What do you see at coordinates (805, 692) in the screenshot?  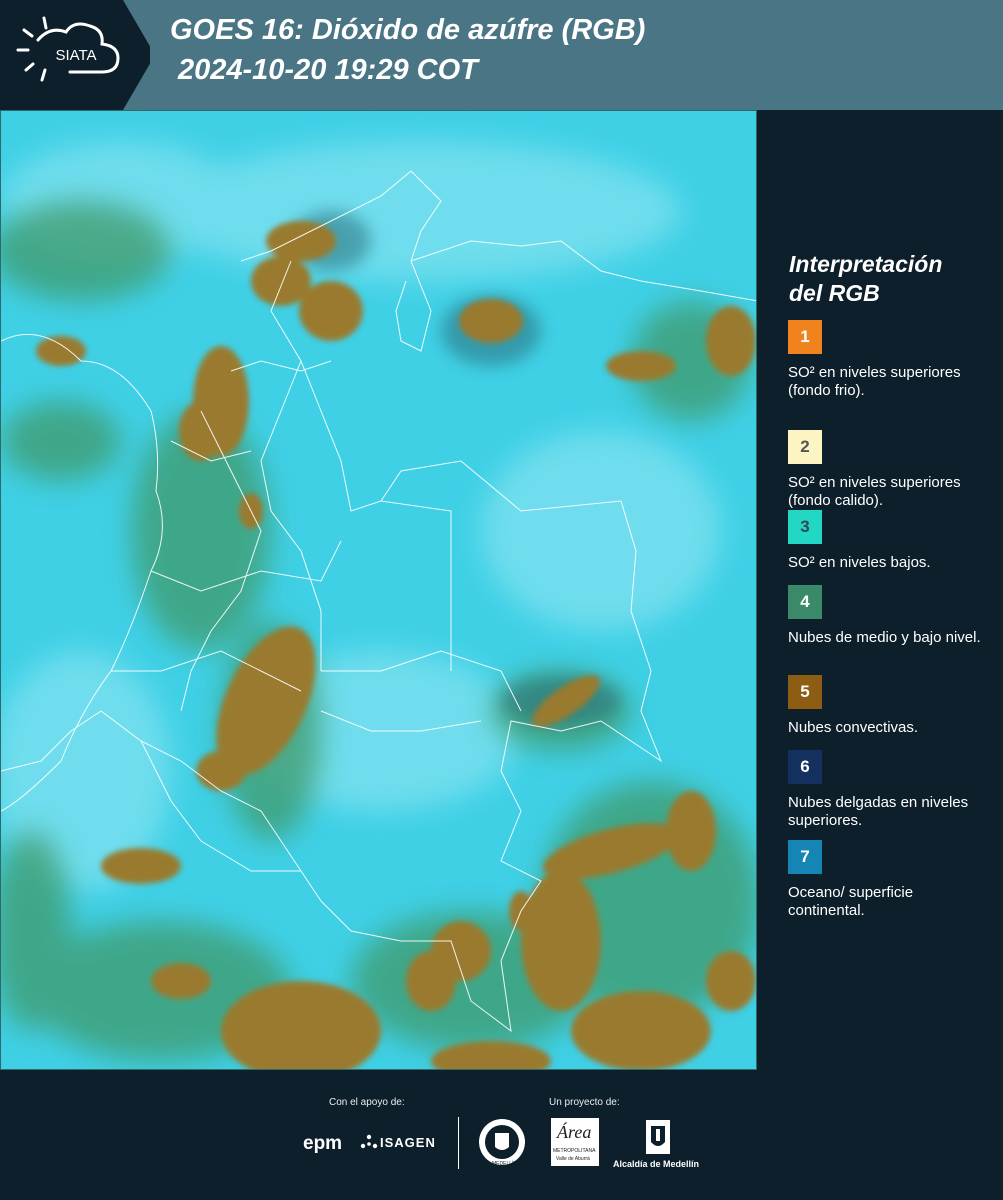 I see `legend-swatch: 5` at bounding box center [805, 692].